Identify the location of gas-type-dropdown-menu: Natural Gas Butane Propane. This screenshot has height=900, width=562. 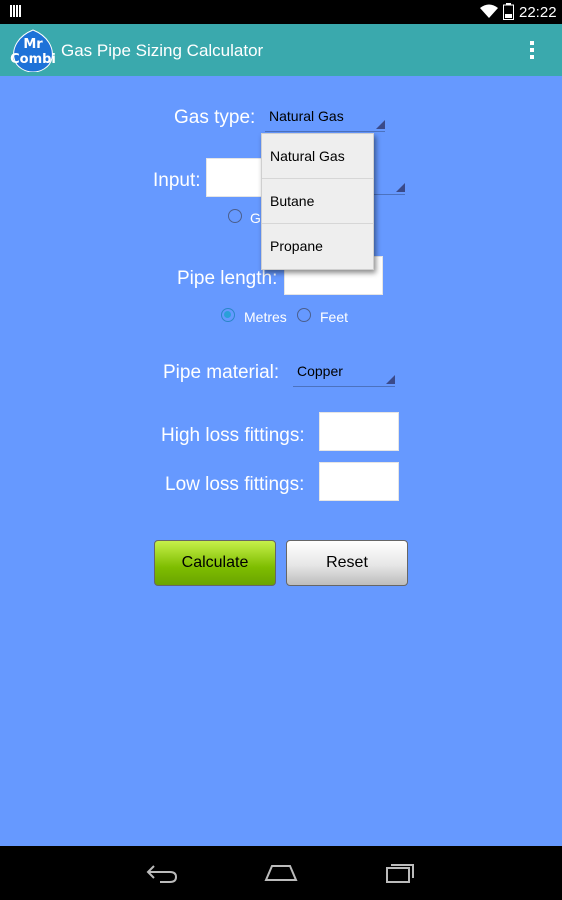
(317, 201).